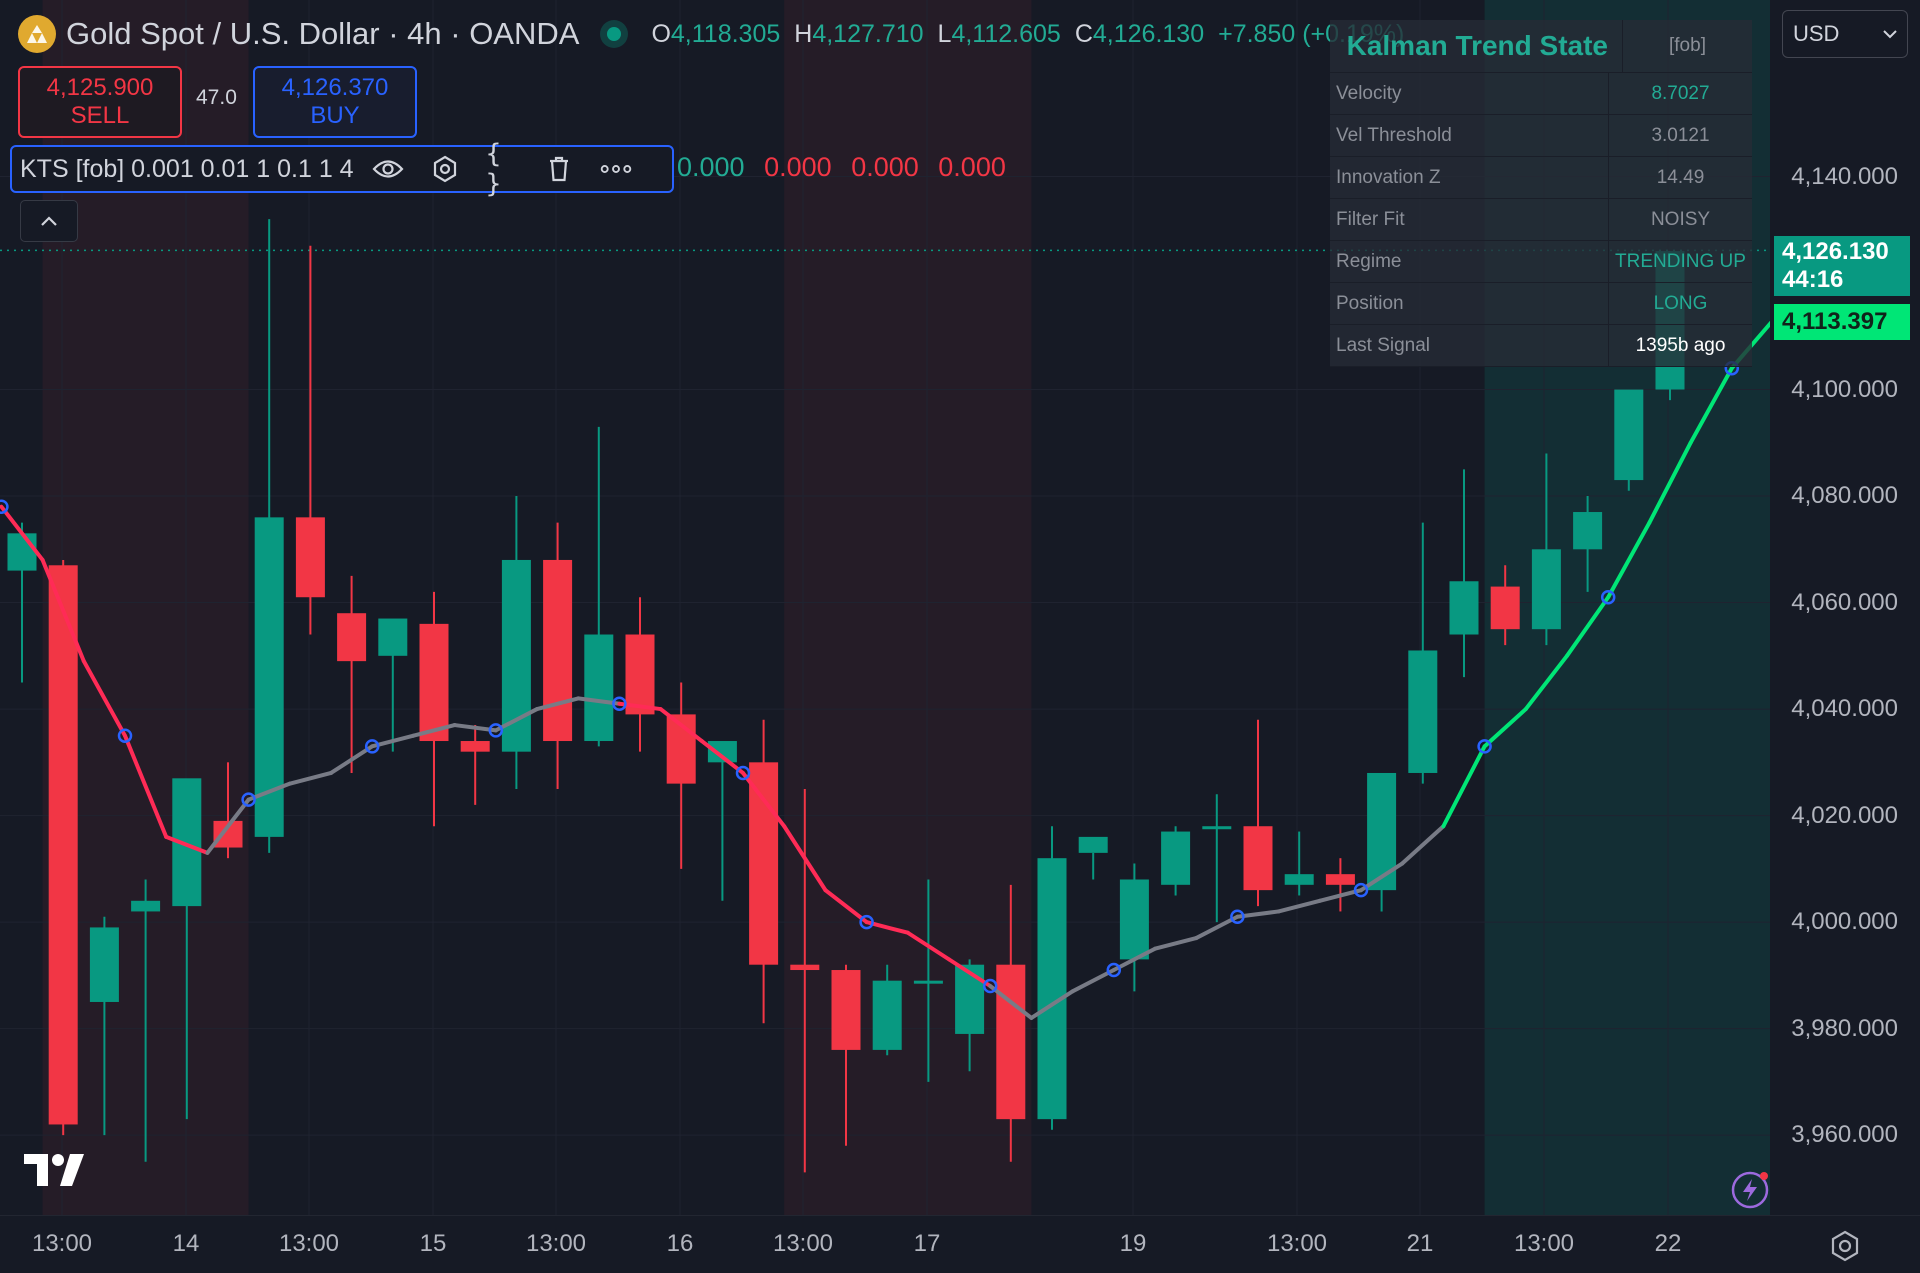  I want to click on buy-button: 4,126.370 BUY, so click(335, 102).